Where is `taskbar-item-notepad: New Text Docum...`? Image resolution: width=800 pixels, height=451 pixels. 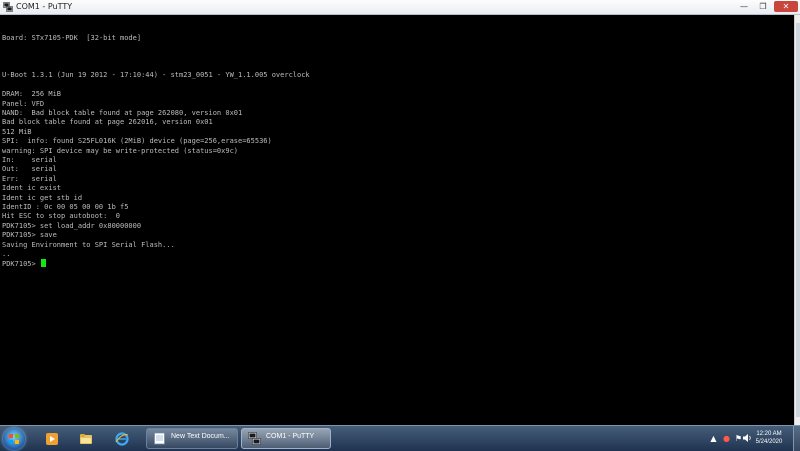 taskbar-item-notepad: New Text Docum... is located at coordinates (192, 438).